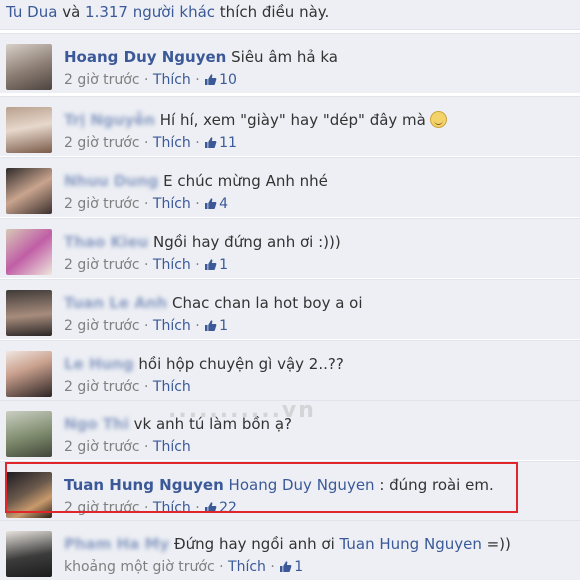  Describe the element at coordinates (496, 544) in the screenshot. I see `comment-text-end: =))` at that location.